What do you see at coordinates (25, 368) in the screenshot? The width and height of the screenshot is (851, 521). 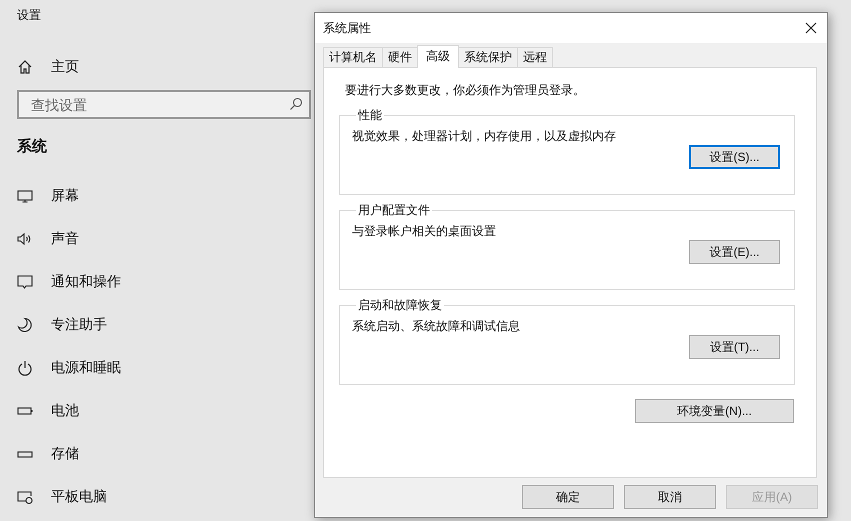 I see `power-icon` at bounding box center [25, 368].